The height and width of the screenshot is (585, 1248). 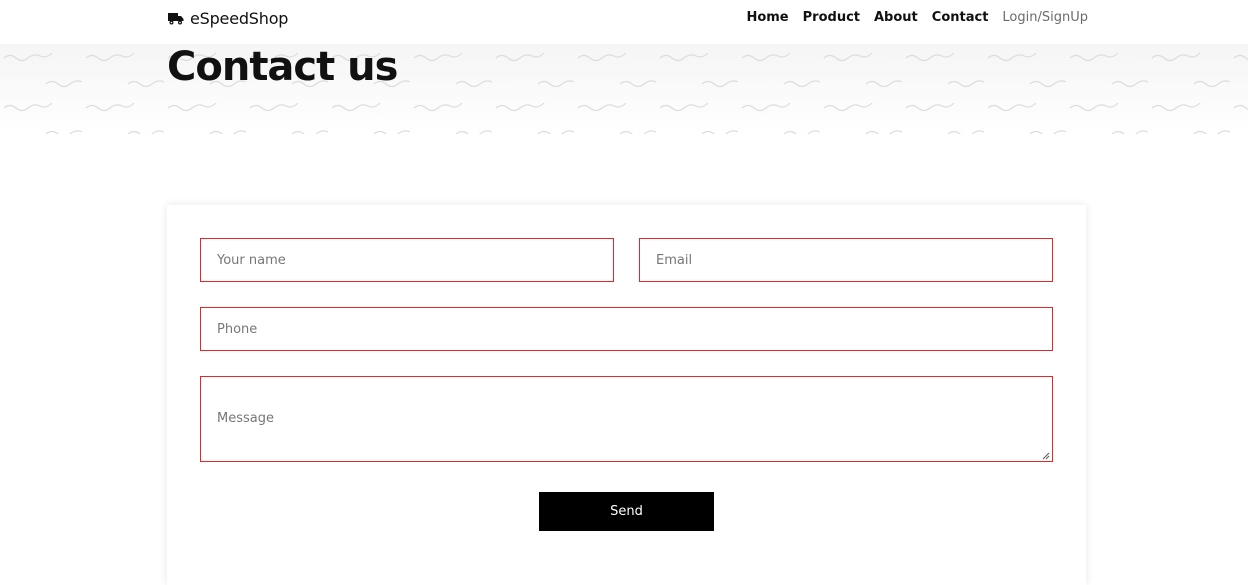 I want to click on send-button: Send, so click(x=626, y=511).